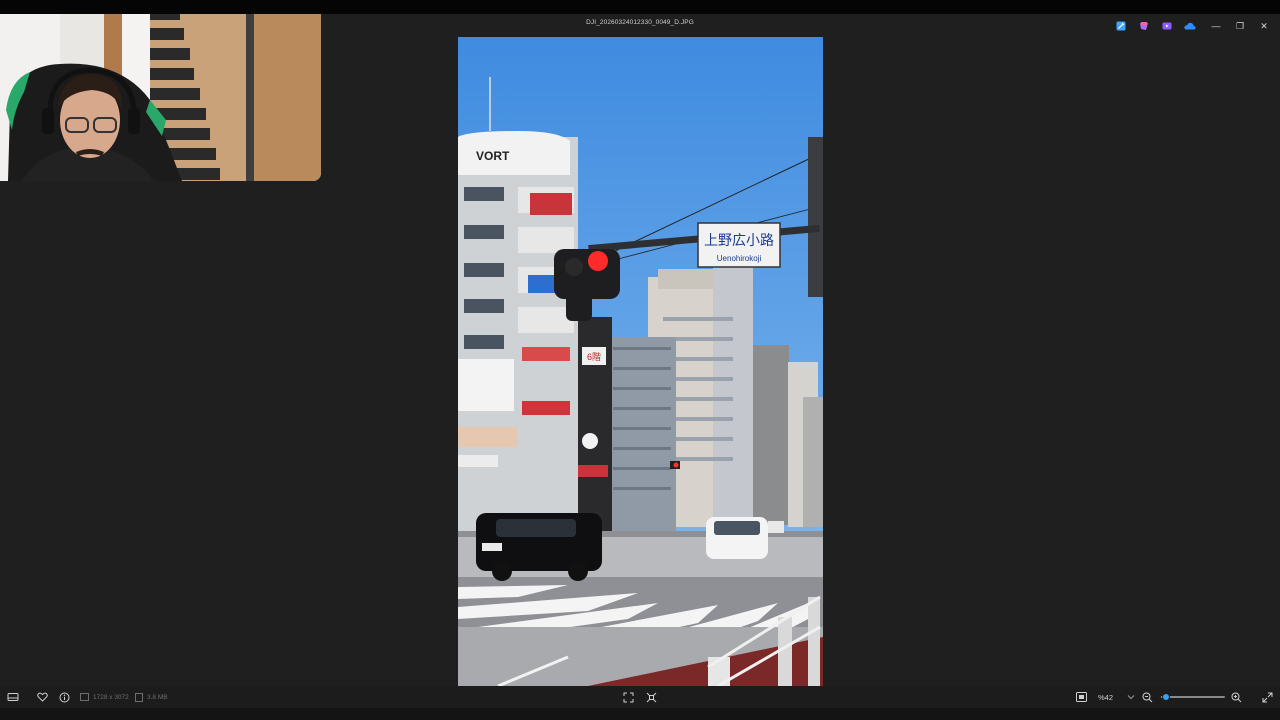  I want to click on file-size-icon, so click(139, 697).